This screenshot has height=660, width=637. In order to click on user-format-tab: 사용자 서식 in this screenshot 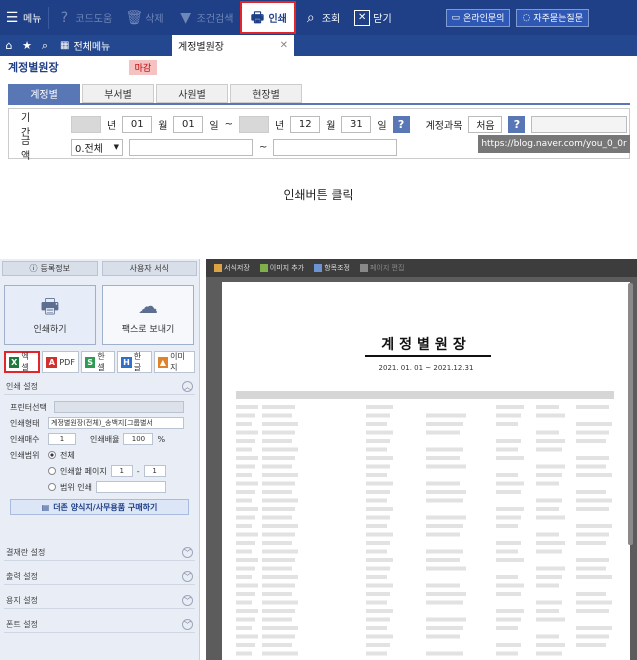, I will do `click(149, 268)`.